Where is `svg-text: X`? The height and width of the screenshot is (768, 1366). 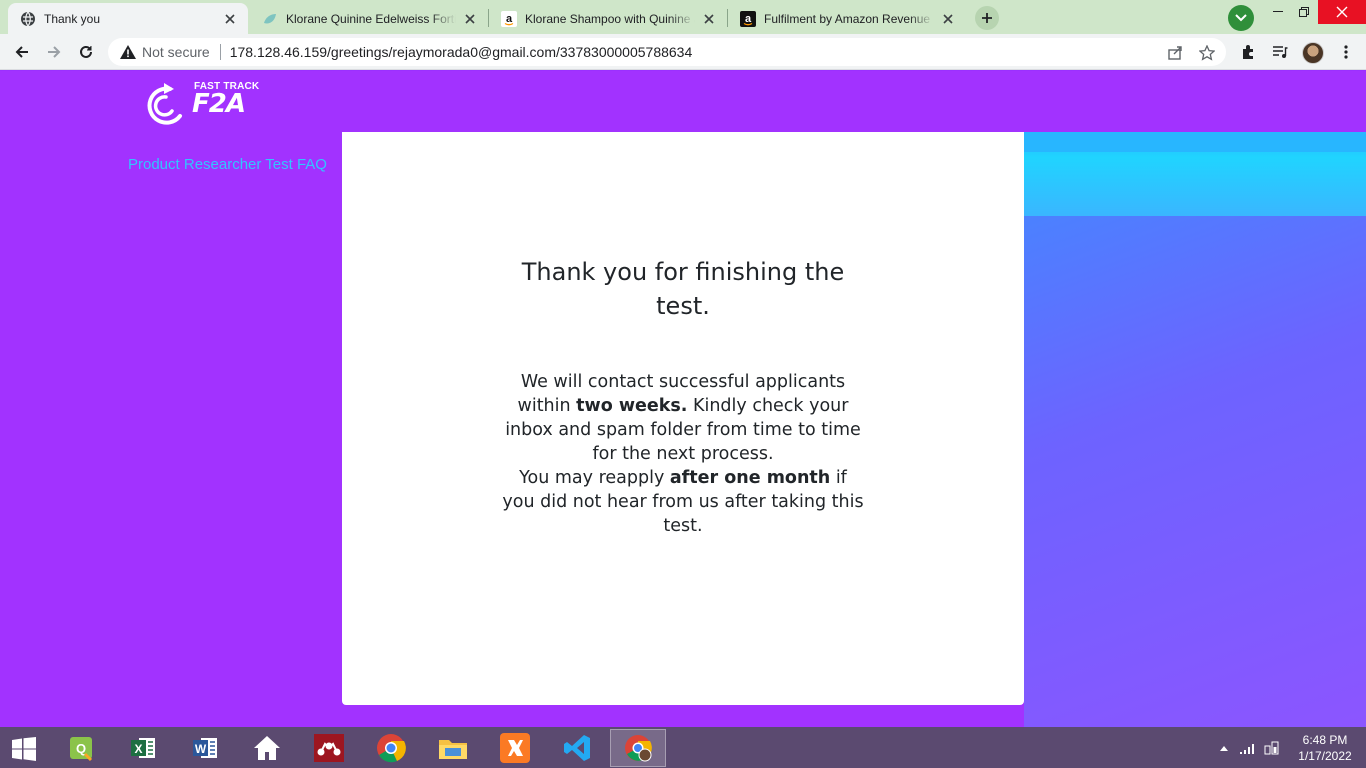
svg-text: X is located at coordinates (138, 749).